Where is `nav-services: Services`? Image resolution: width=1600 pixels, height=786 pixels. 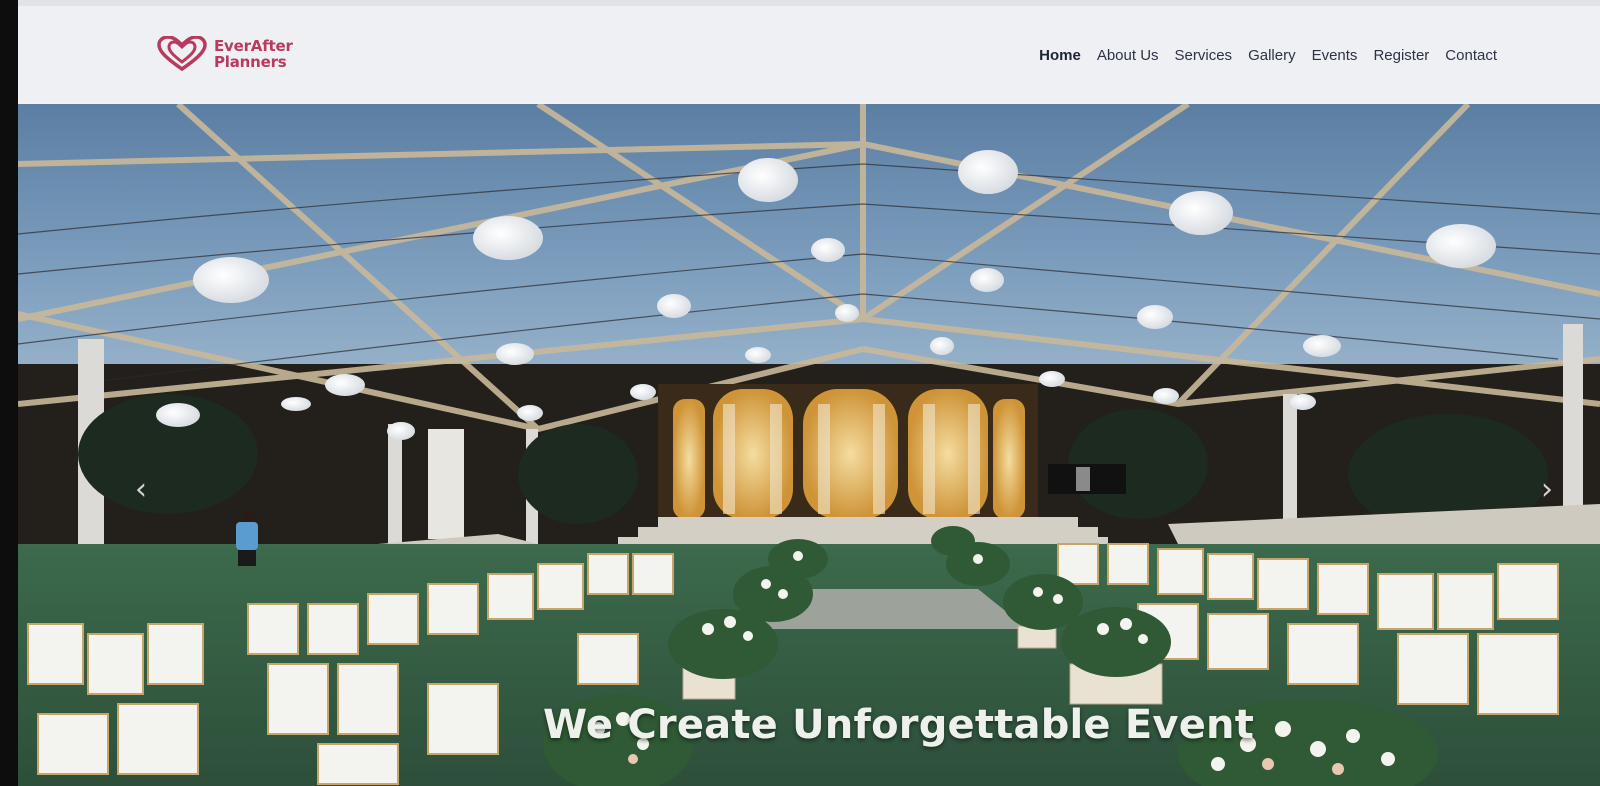 nav-services: Services is located at coordinates (1204, 55).